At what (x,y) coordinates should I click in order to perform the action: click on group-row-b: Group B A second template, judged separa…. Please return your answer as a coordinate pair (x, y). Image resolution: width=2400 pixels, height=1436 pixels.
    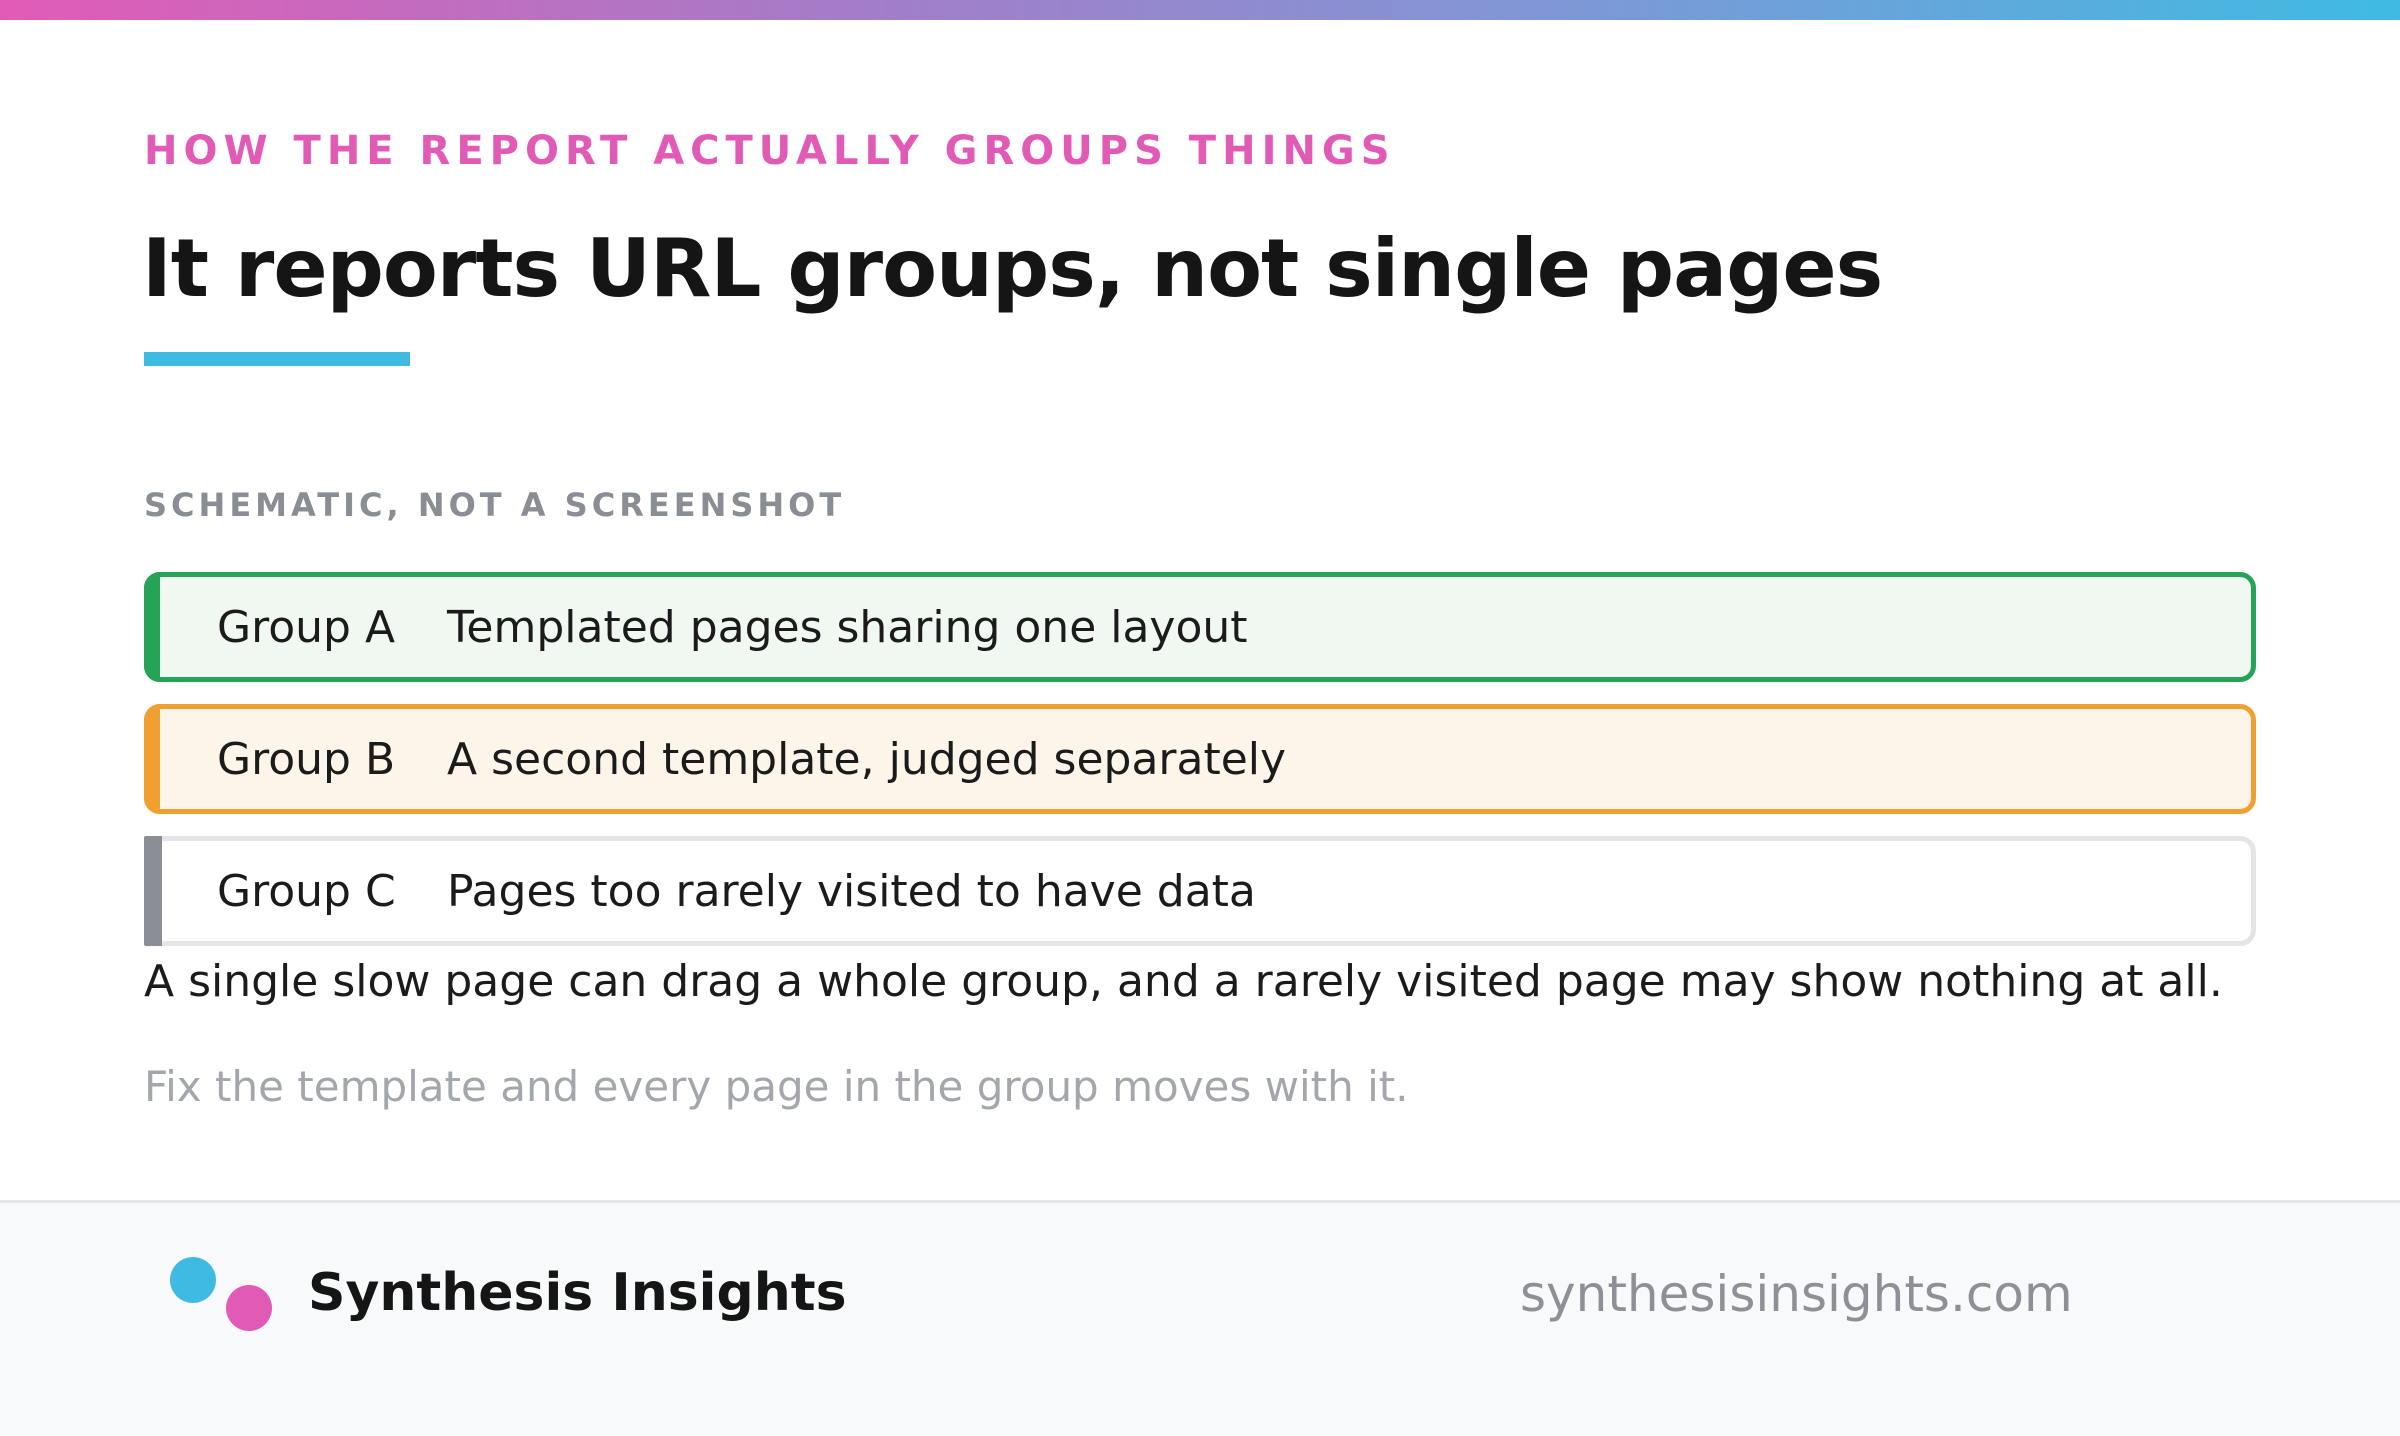
    Looking at the image, I should click on (1200, 759).